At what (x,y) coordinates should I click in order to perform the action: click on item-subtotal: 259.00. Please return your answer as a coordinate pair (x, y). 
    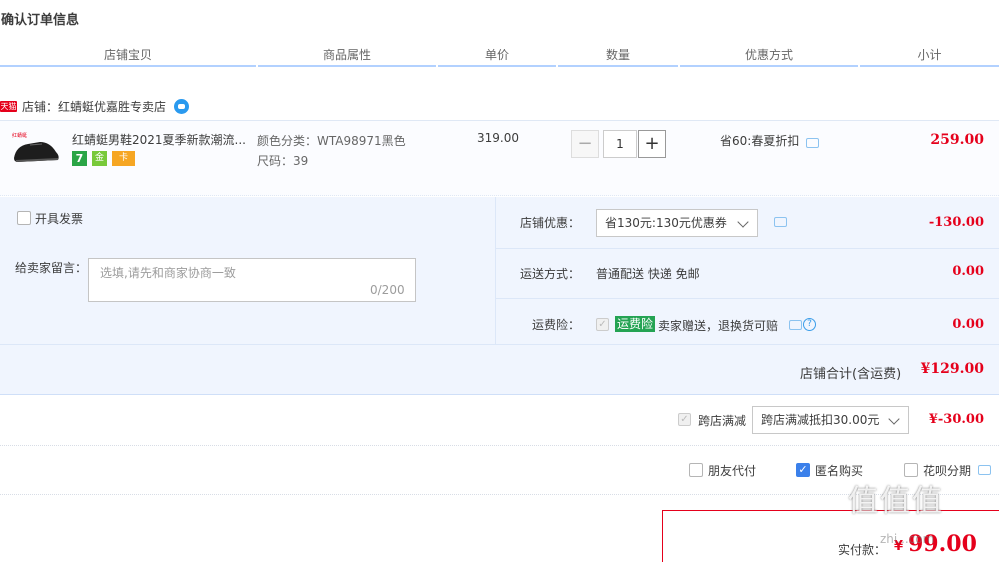
    Looking at the image, I should click on (957, 140).